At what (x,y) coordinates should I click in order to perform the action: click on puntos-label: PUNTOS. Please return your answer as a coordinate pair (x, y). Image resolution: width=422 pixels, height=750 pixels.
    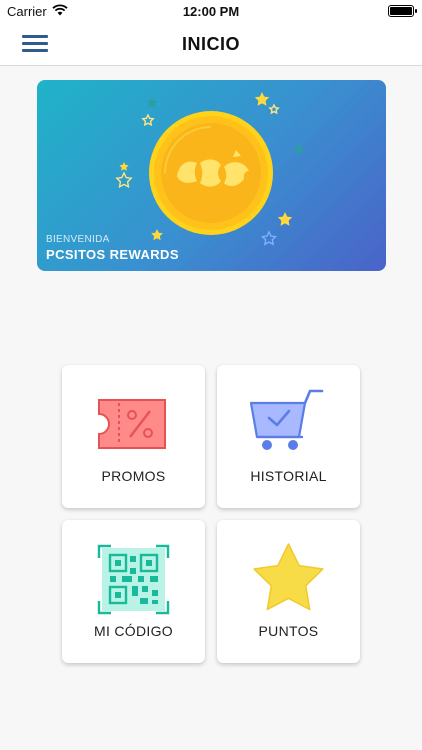
    Looking at the image, I should click on (288, 631).